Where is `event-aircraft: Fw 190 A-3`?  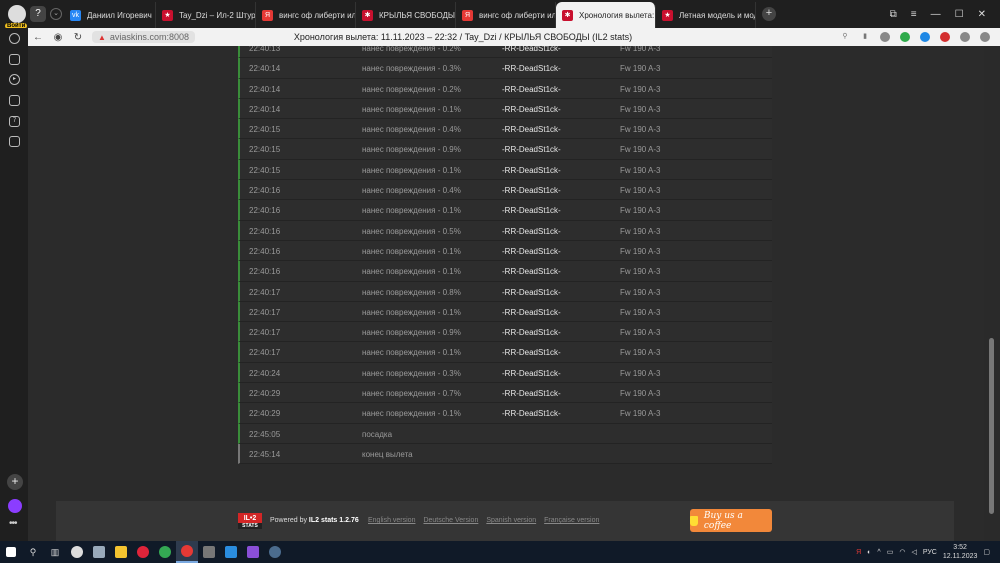 event-aircraft: Fw 190 A-3 is located at coordinates (640, 109).